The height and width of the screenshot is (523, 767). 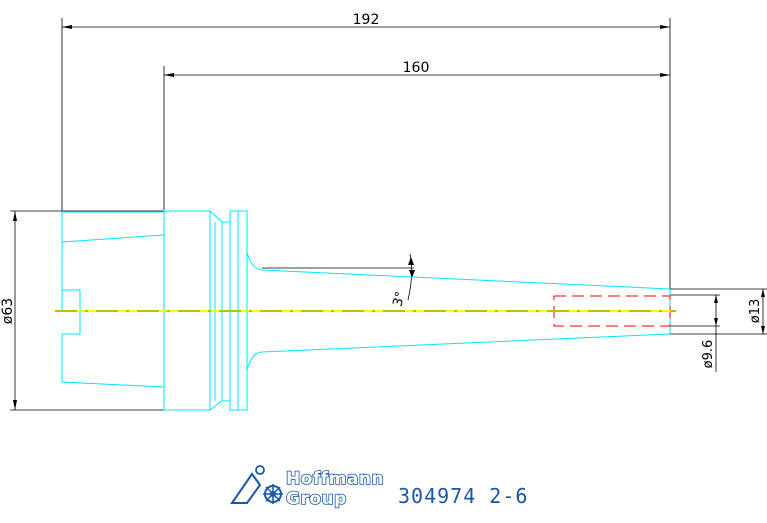 What do you see at coordinates (366, 20) in the screenshot?
I see `overall-length-label: 192` at bounding box center [366, 20].